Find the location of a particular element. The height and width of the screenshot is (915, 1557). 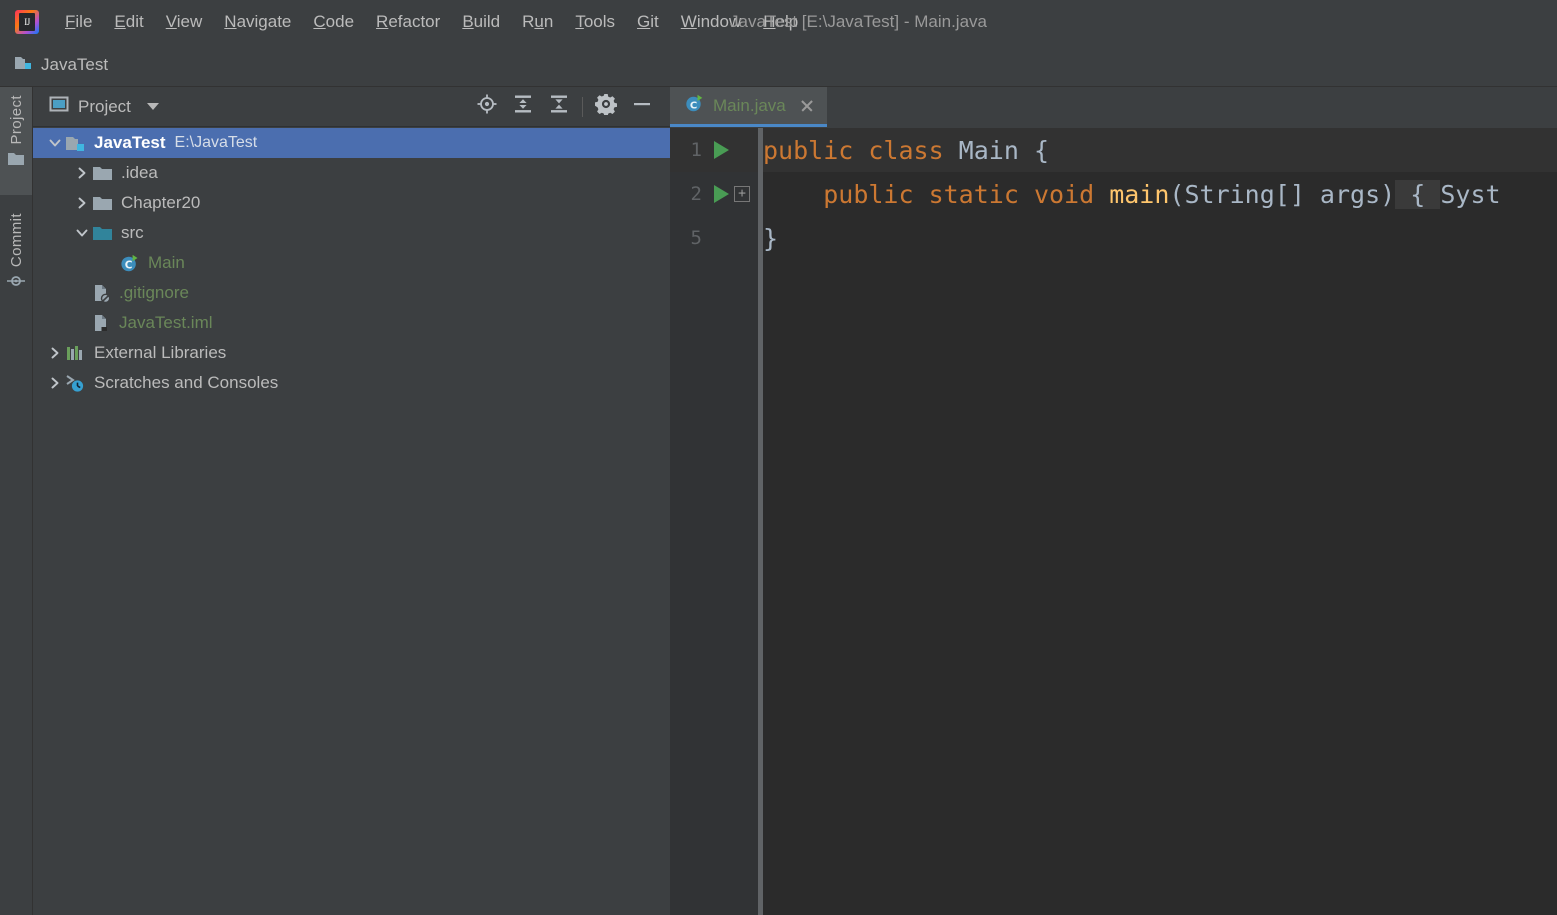

stripe-button-commit-label: Commit is located at coordinates (16, 240).